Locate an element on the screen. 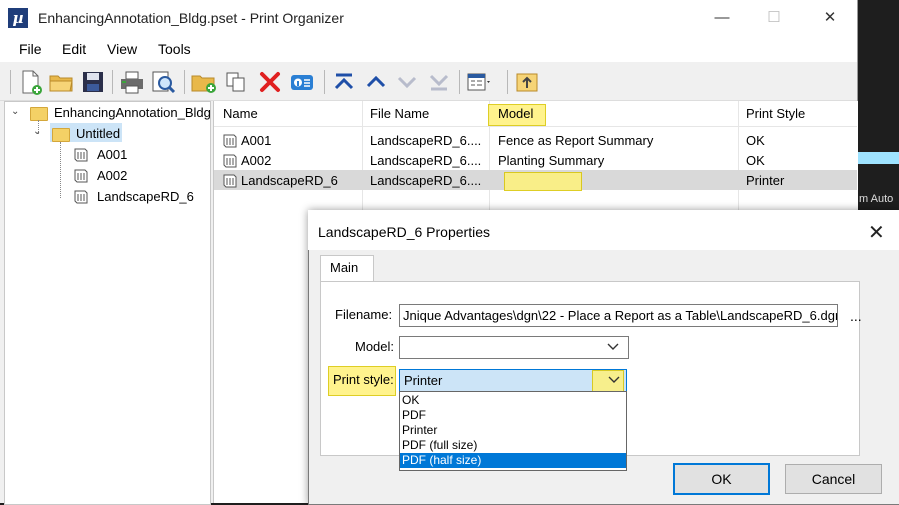 Image resolution: width=899 pixels, height=505 pixels. move-top-icon is located at coordinates (344, 82).